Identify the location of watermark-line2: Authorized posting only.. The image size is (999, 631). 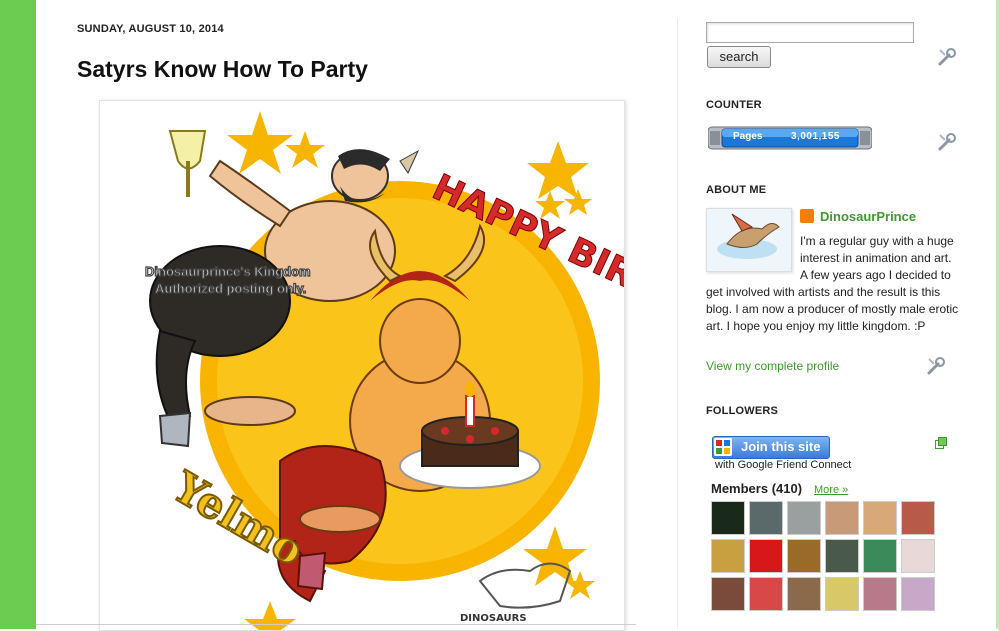
(230, 288).